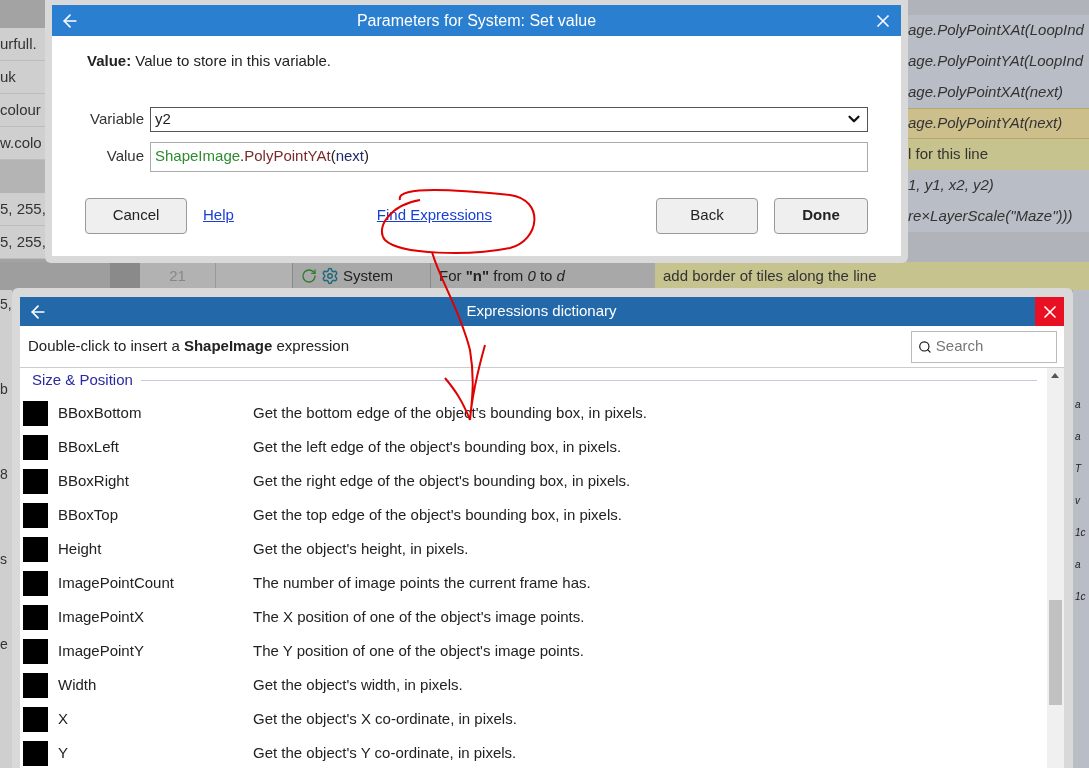  What do you see at coordinates (150, 481) in the screenshot?
I see `expression-name: BBoxRight` at bounding box center [150, 481].